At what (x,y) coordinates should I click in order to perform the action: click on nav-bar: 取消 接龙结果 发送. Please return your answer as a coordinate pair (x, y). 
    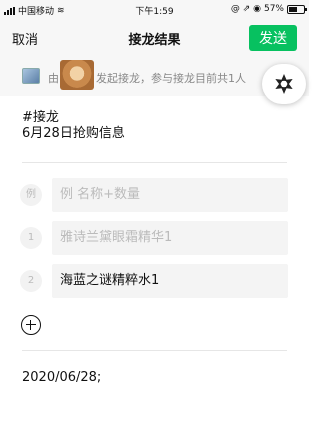
    Looking at the image, I should click on (154, 38).